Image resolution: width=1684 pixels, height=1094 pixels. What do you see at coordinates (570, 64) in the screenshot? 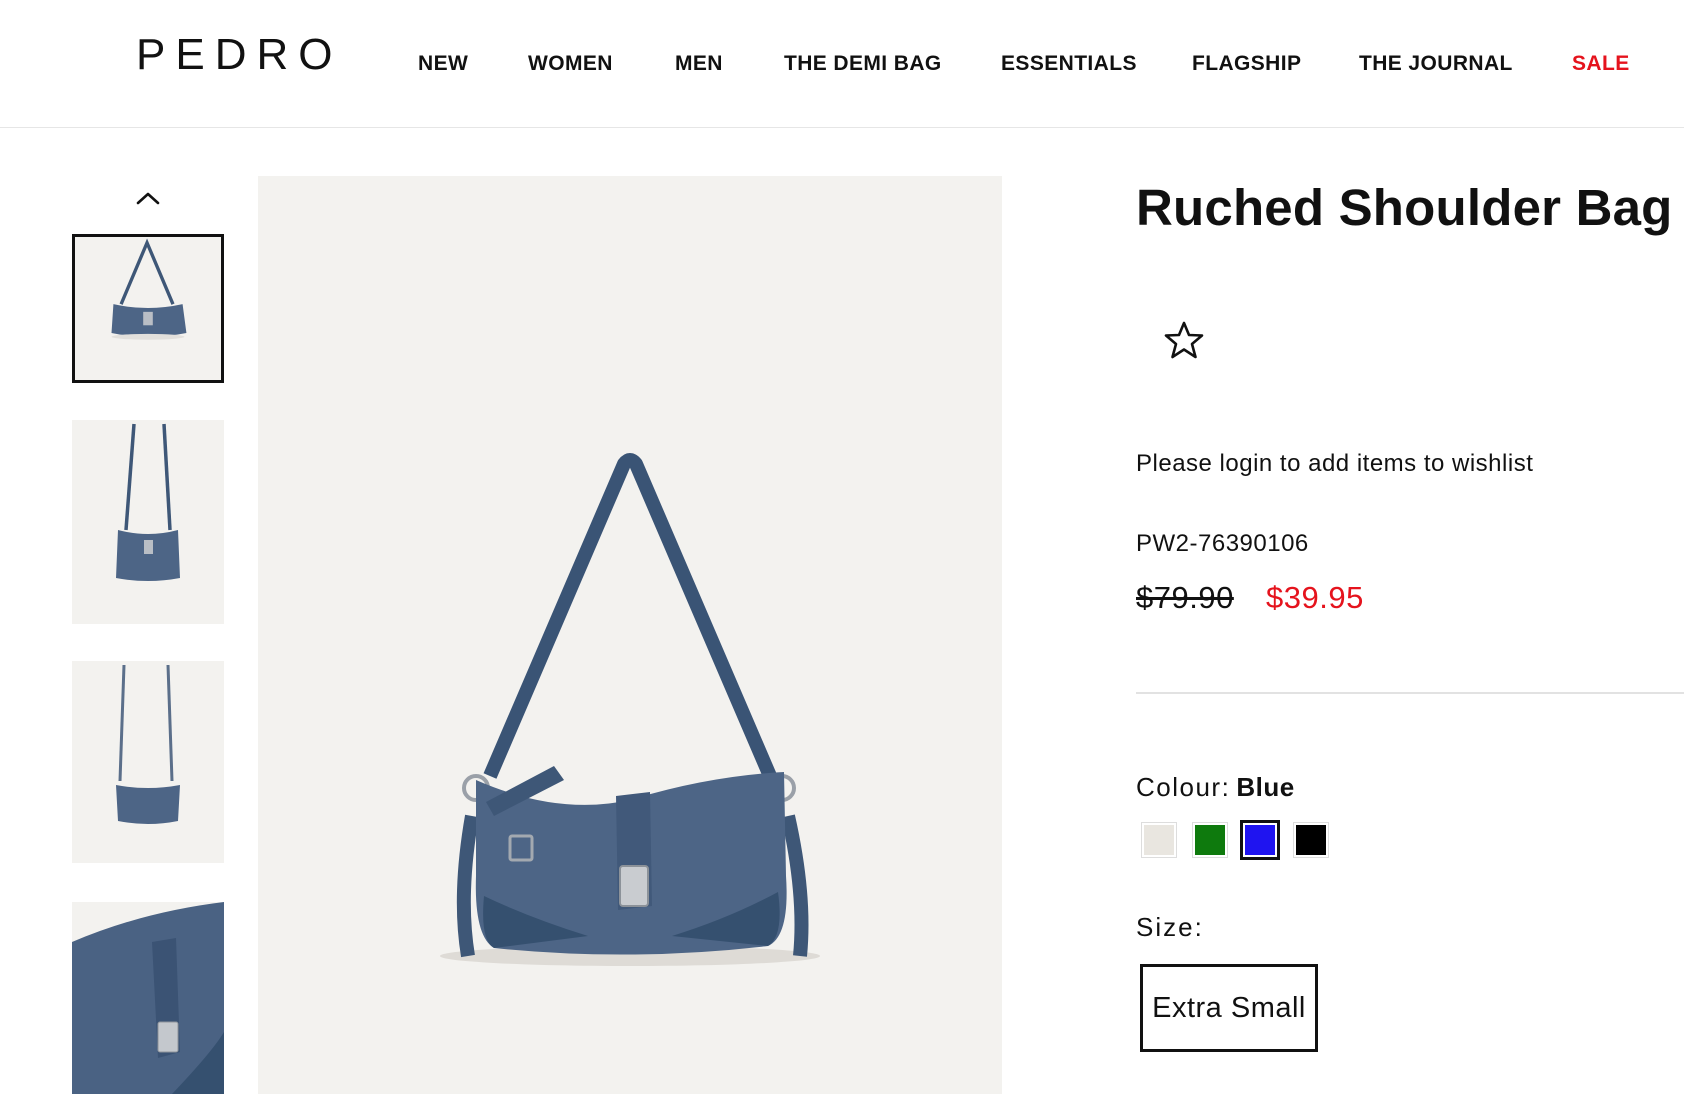
I see `nav-item-women: WOMEN` at bounding box center [570, 64].